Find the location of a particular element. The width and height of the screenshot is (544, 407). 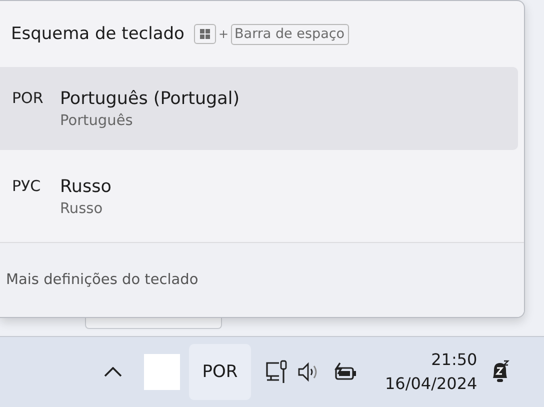

plus-sign: + is located at coordinates (223, 34).